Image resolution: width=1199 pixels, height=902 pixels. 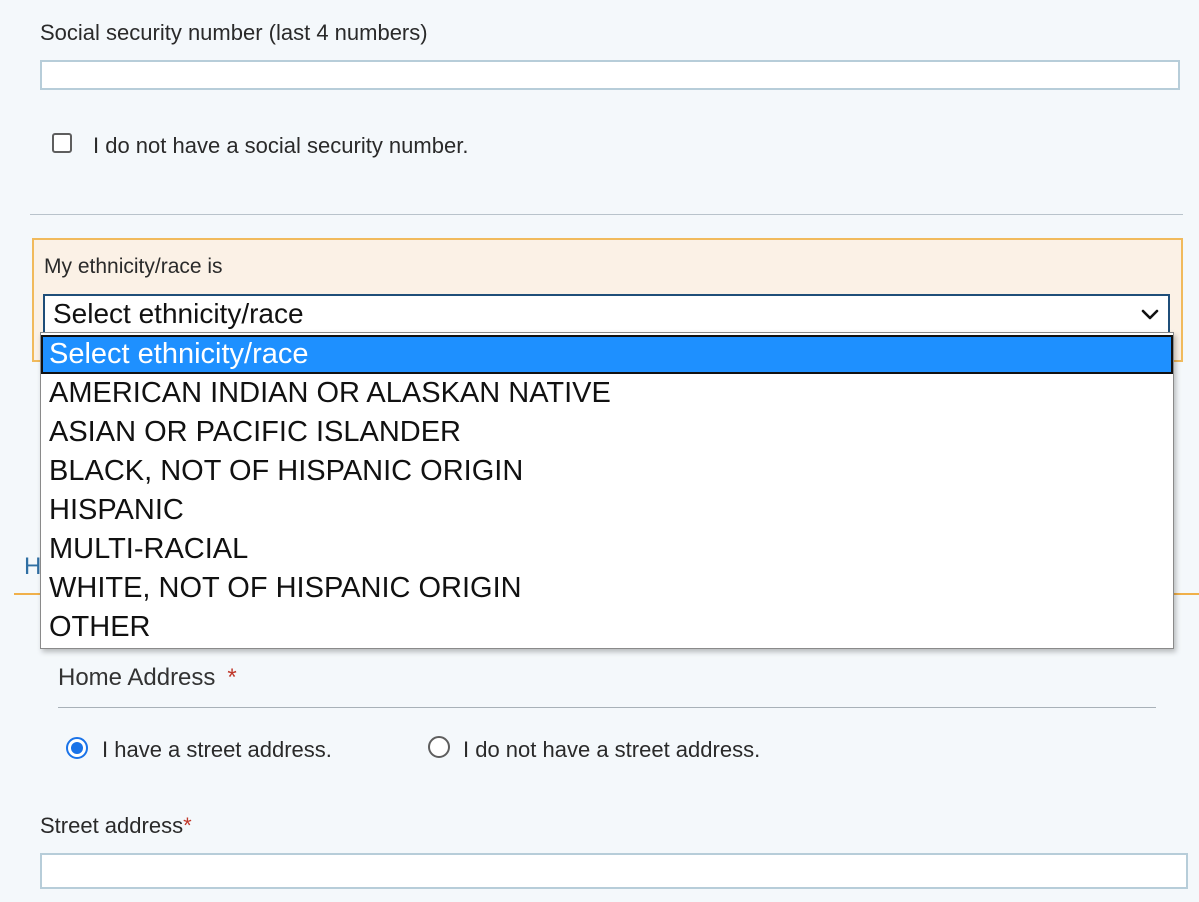 What do you see at coordinates (77, 748) in the screenshot?
I see `street-address-radio` at bounding box center [77, 748].